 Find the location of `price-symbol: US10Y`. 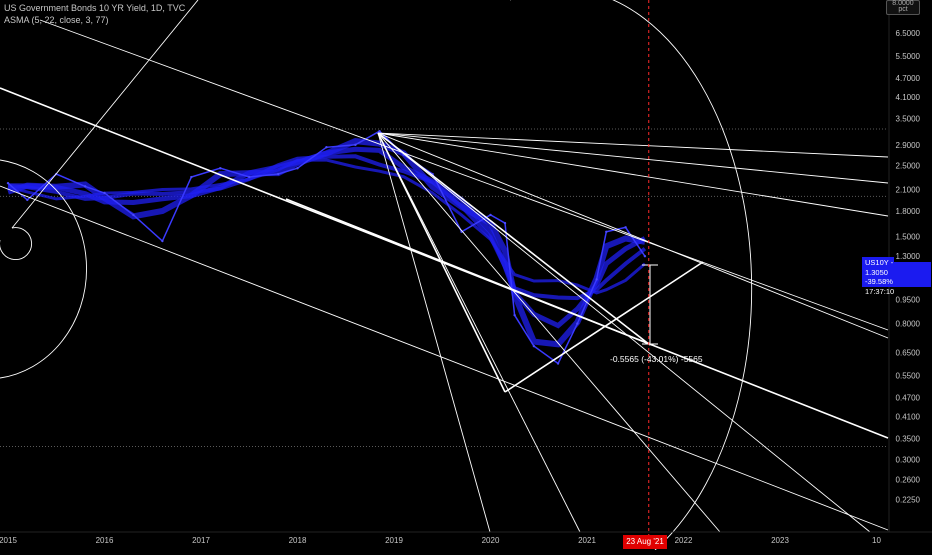

price-symbol: US10Y is located at coordinates (877, 262).